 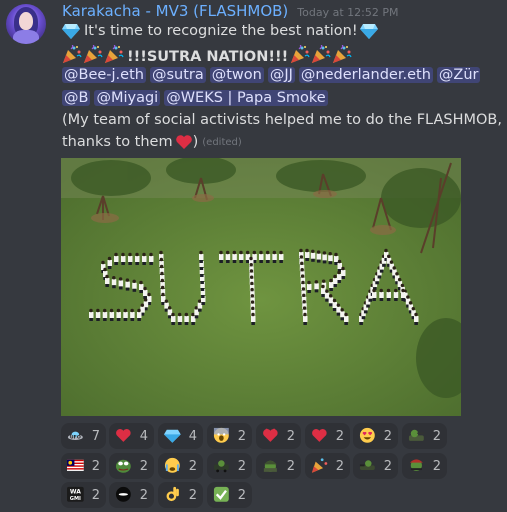 What do you see at coordinates (123, 495) in the screenshot?
I see `black-orb-icon` at bounding box center [123, 495].